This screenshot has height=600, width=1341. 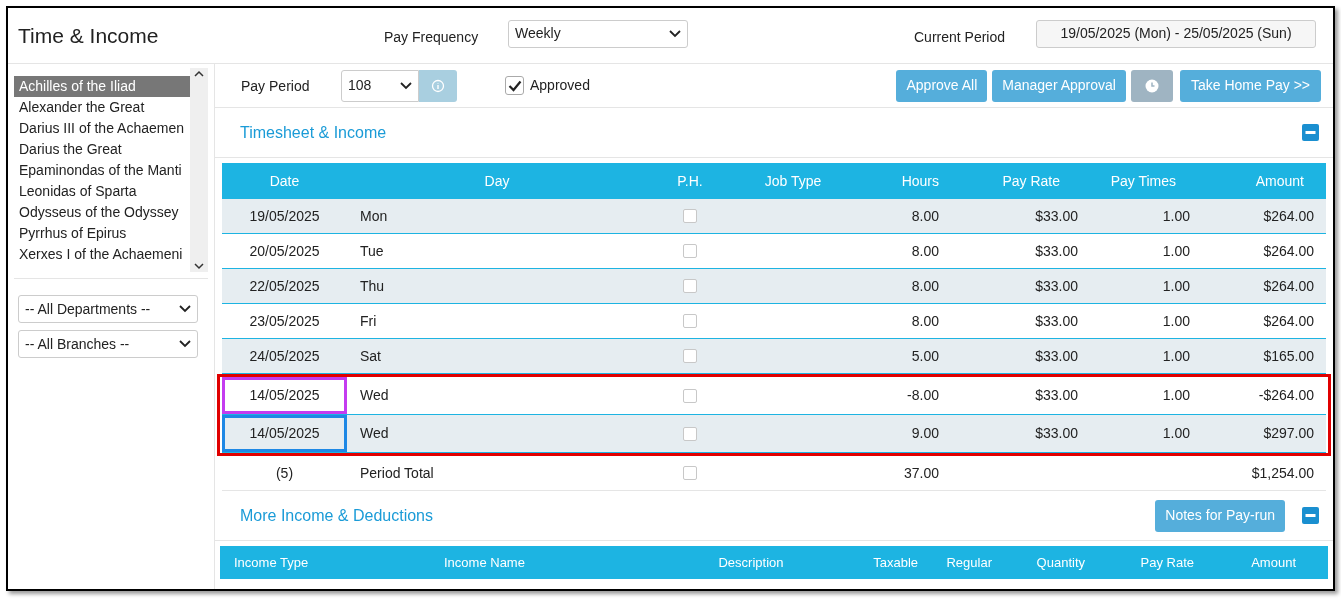 I want to click on table-cell-text: Period Total, so click(x=397, y=473).